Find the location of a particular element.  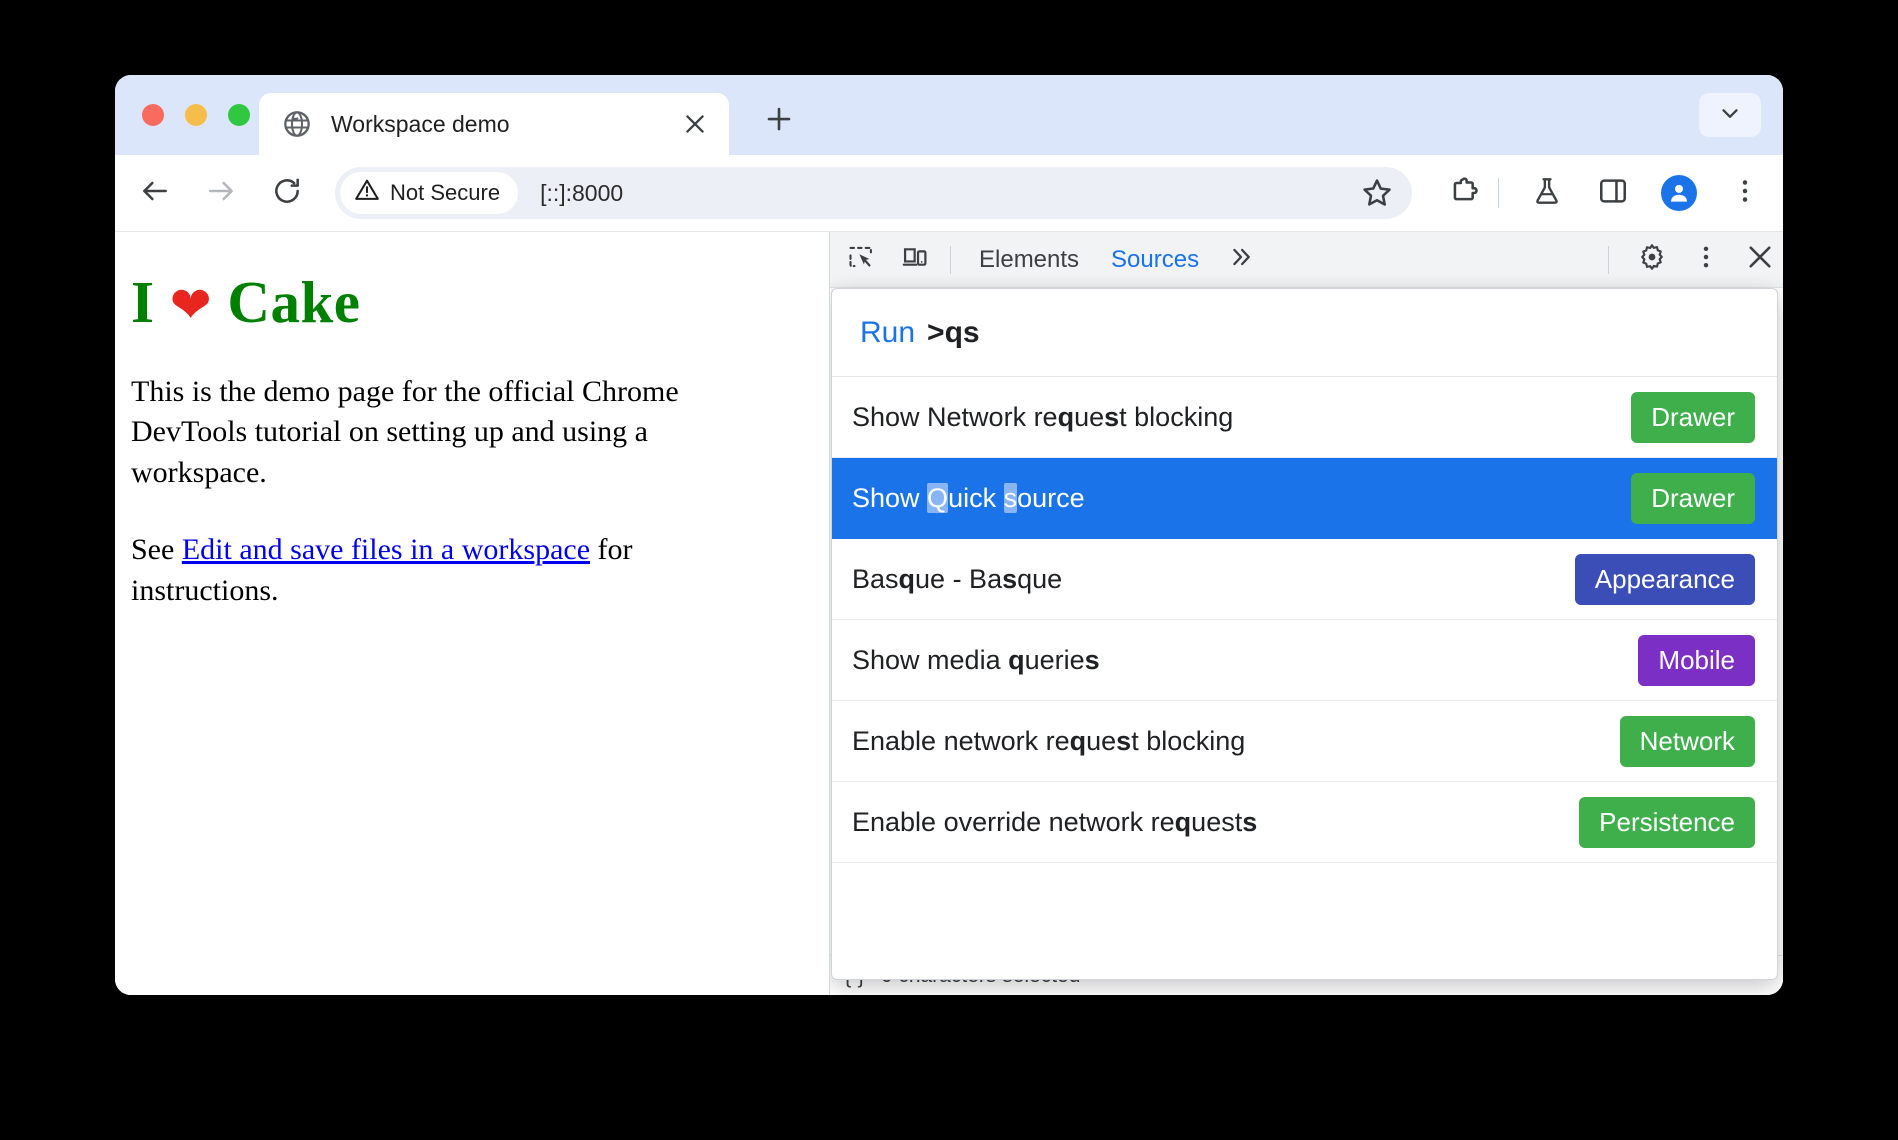

address-bar: Not Secure [::]:8000 is located at coordinates (873, 193).